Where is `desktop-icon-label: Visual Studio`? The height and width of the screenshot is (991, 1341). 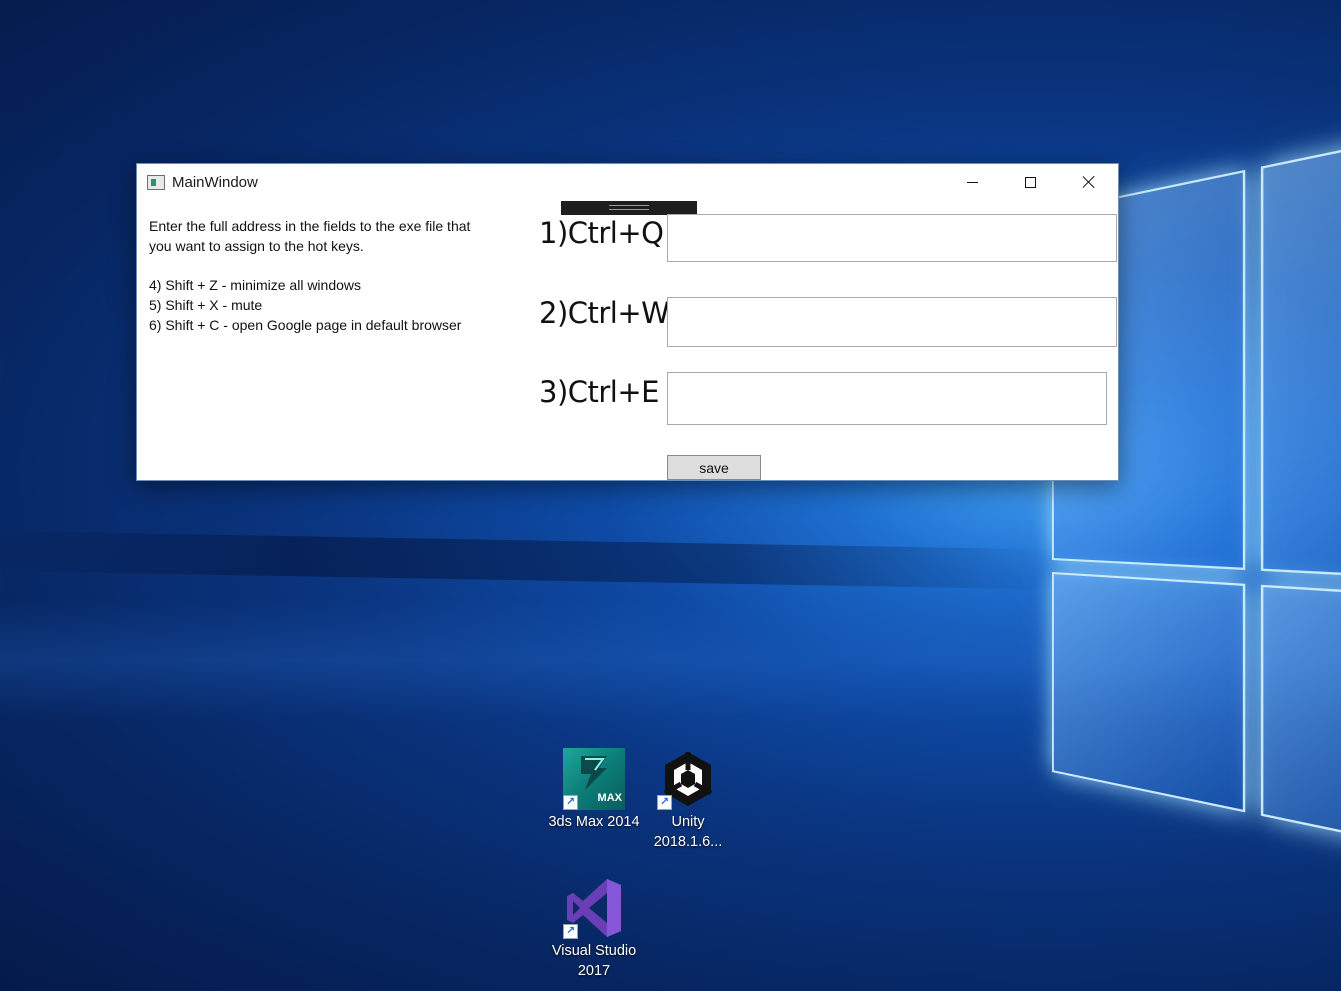
desktop-icon-label: Visual Studio is located at coordinates (594, 951).